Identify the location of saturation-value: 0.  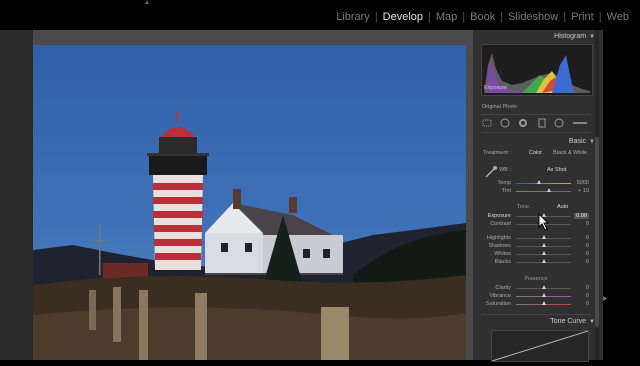
(587, 304).